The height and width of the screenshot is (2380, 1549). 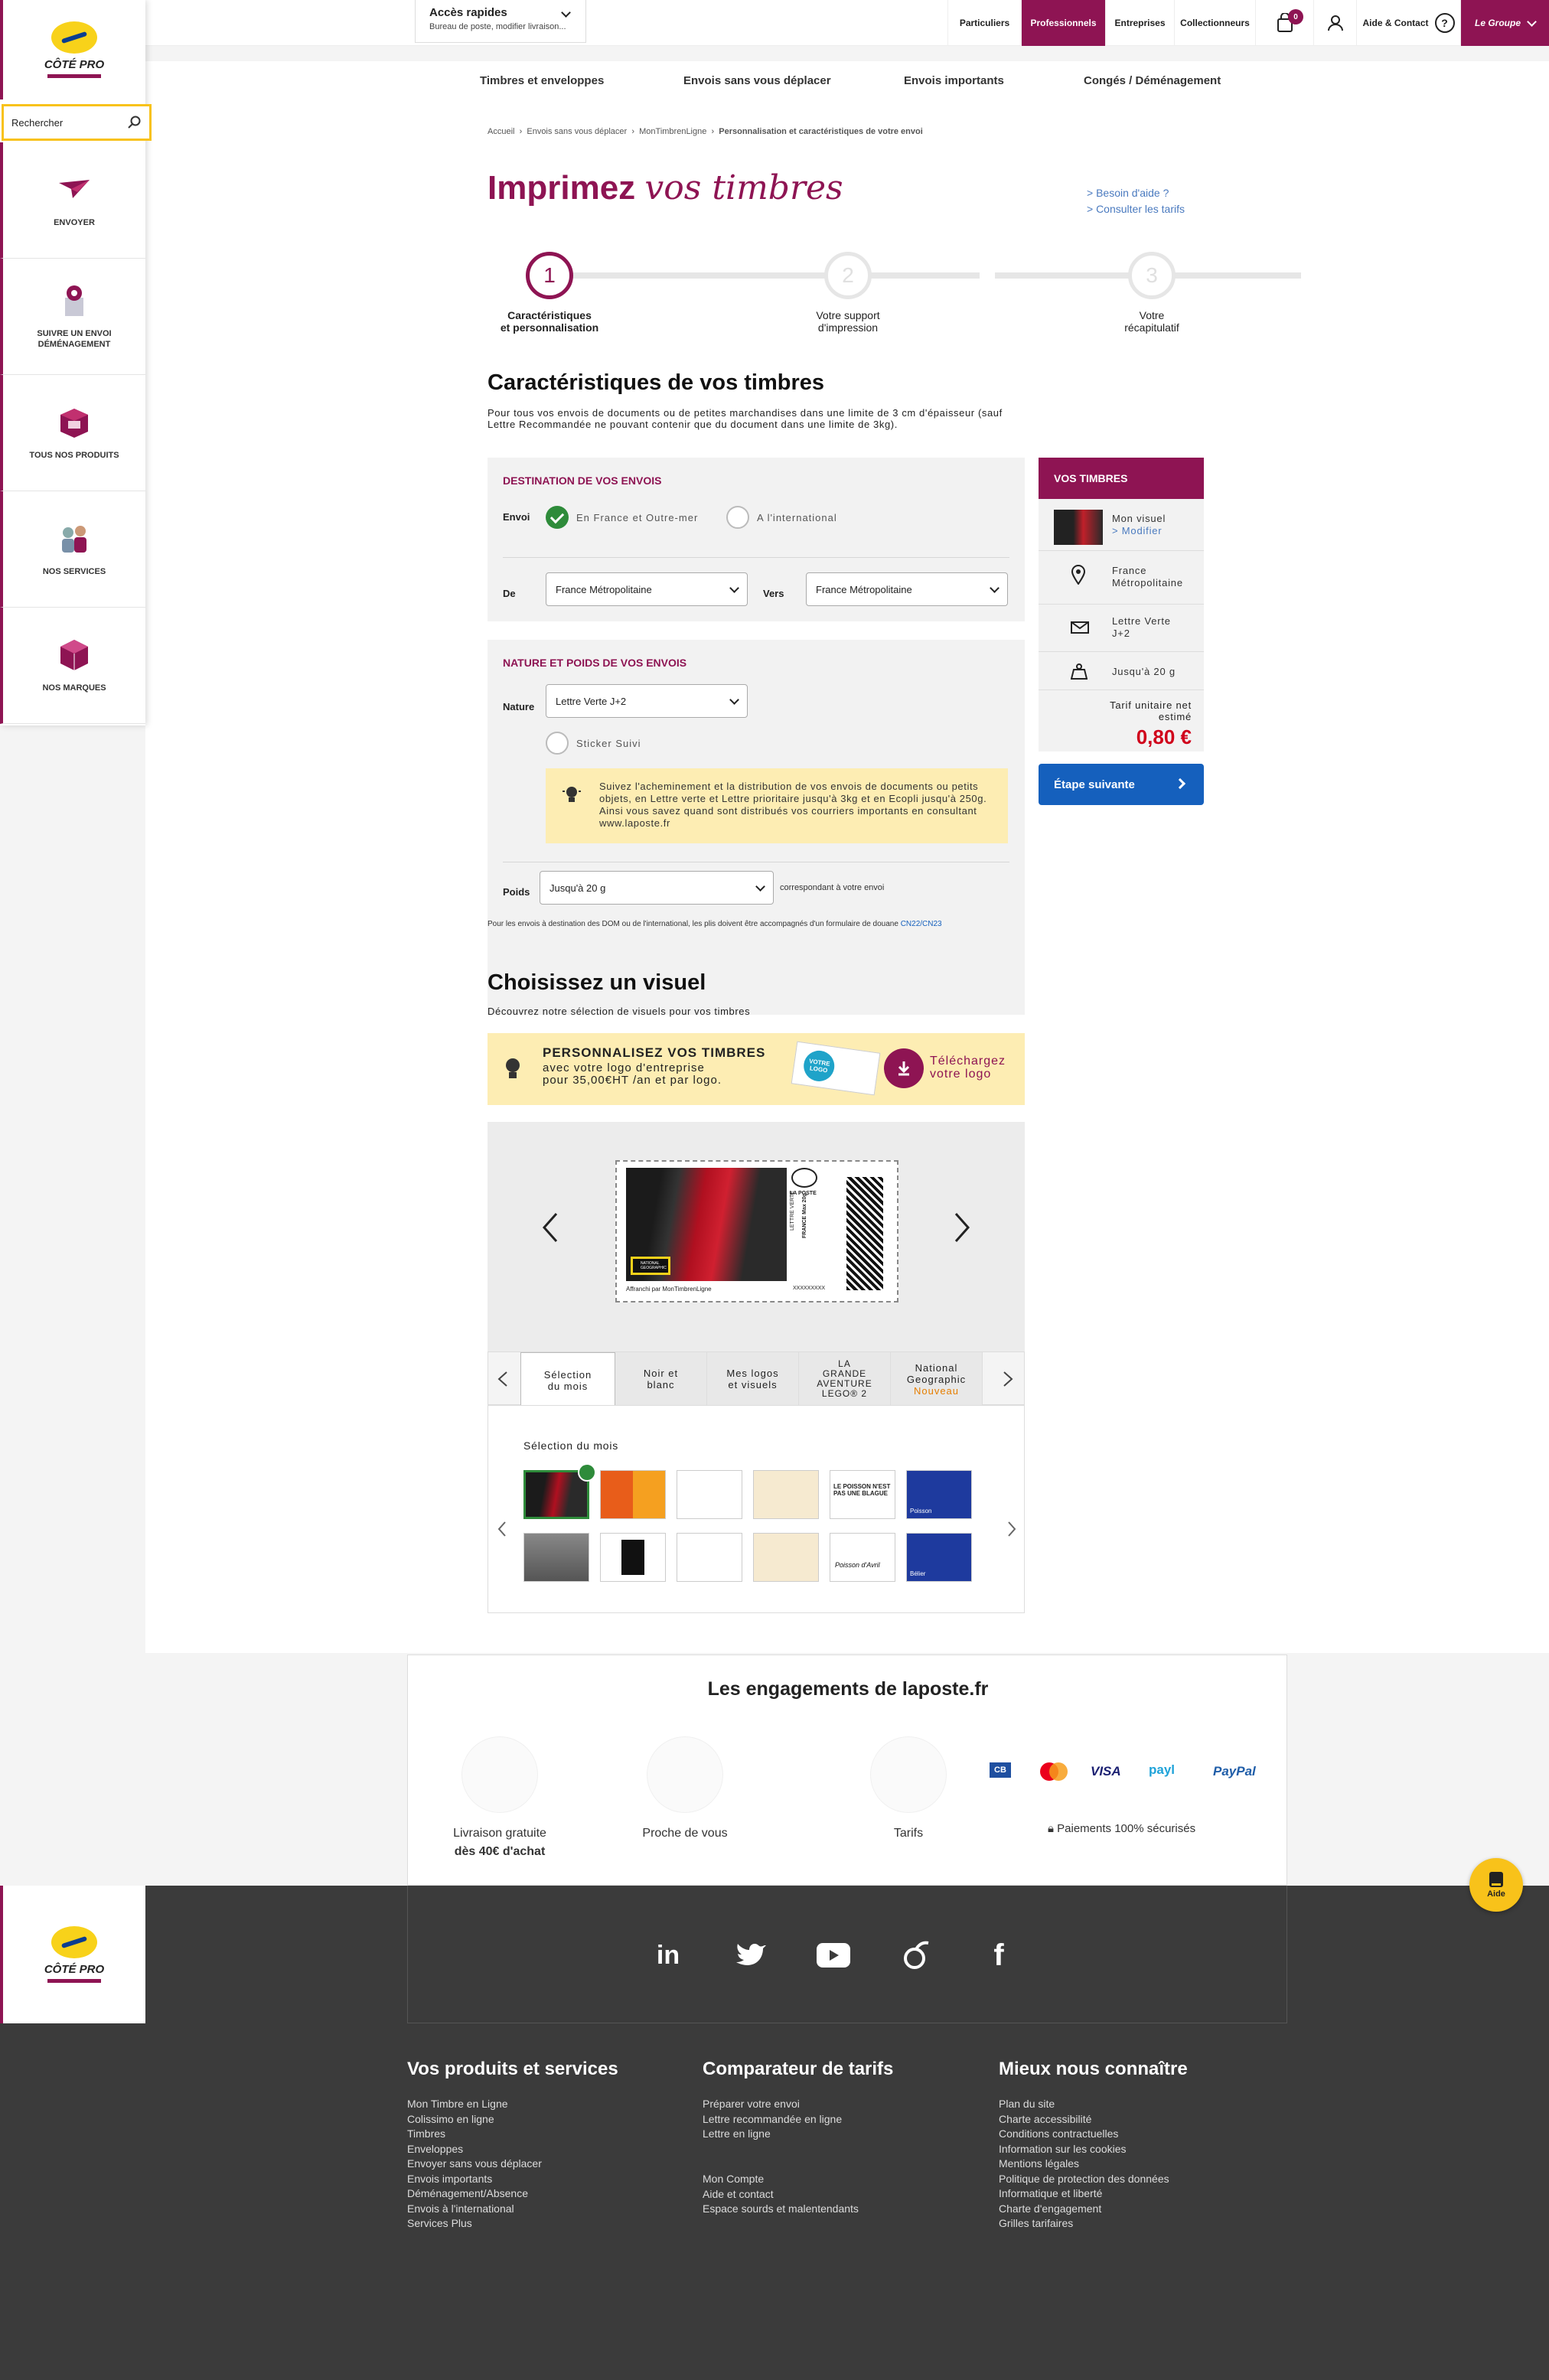 What do you see at coordinates (1136, 209) in the screenshot?
I see `tarifs-link: > Consulter les tarifs` at bounding box center [1136, 209].